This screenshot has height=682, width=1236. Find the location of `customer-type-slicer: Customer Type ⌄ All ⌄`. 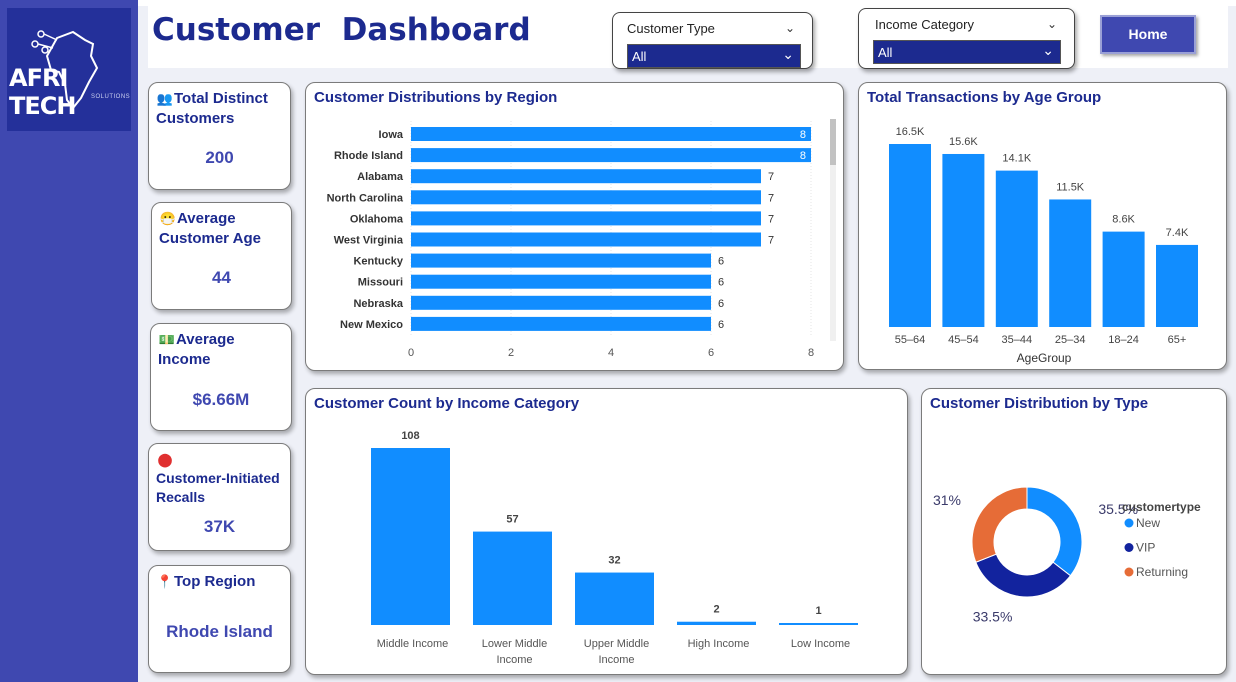

customer-type-slicer: Customer Type ⌄ All ⌄ is located at coordinates (712, 40).